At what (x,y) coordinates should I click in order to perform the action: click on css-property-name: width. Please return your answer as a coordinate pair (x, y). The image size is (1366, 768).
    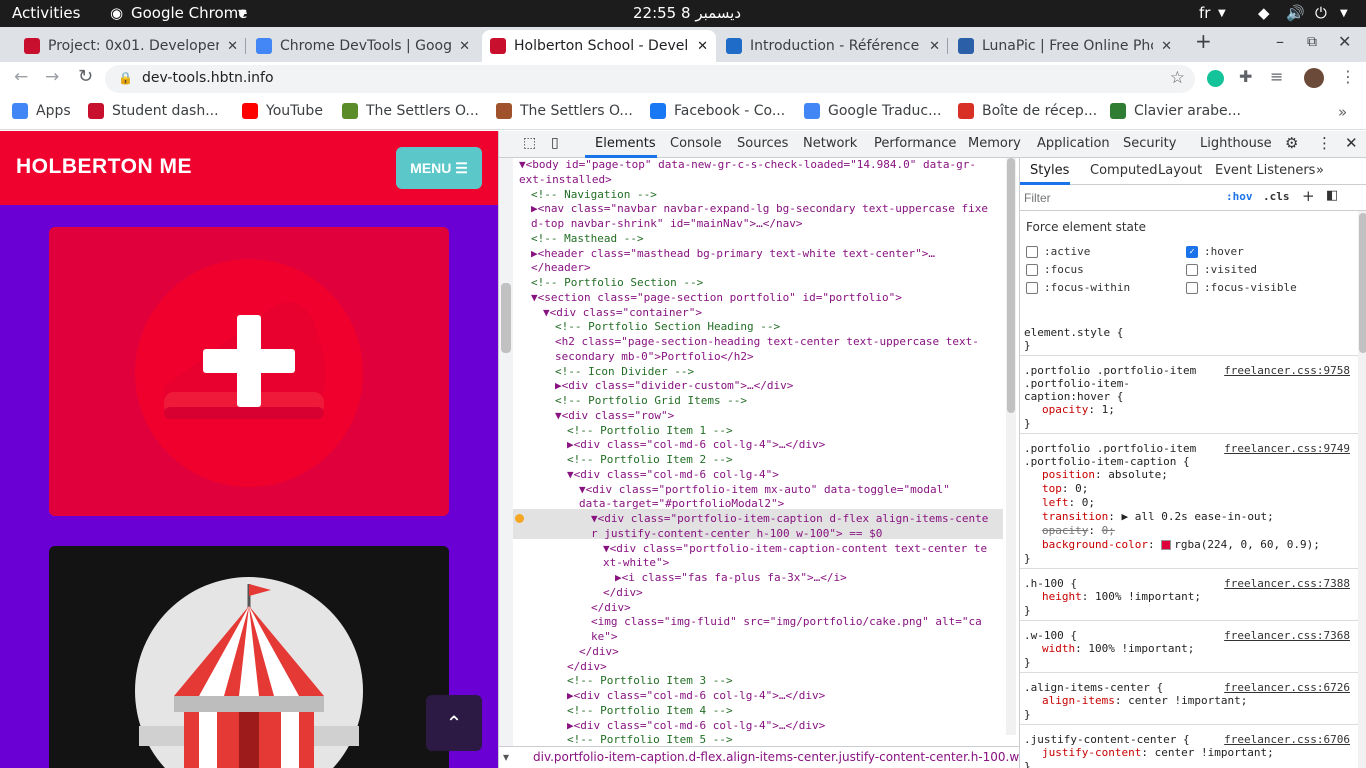
    Looking at the image, I should click on (1058, 648).